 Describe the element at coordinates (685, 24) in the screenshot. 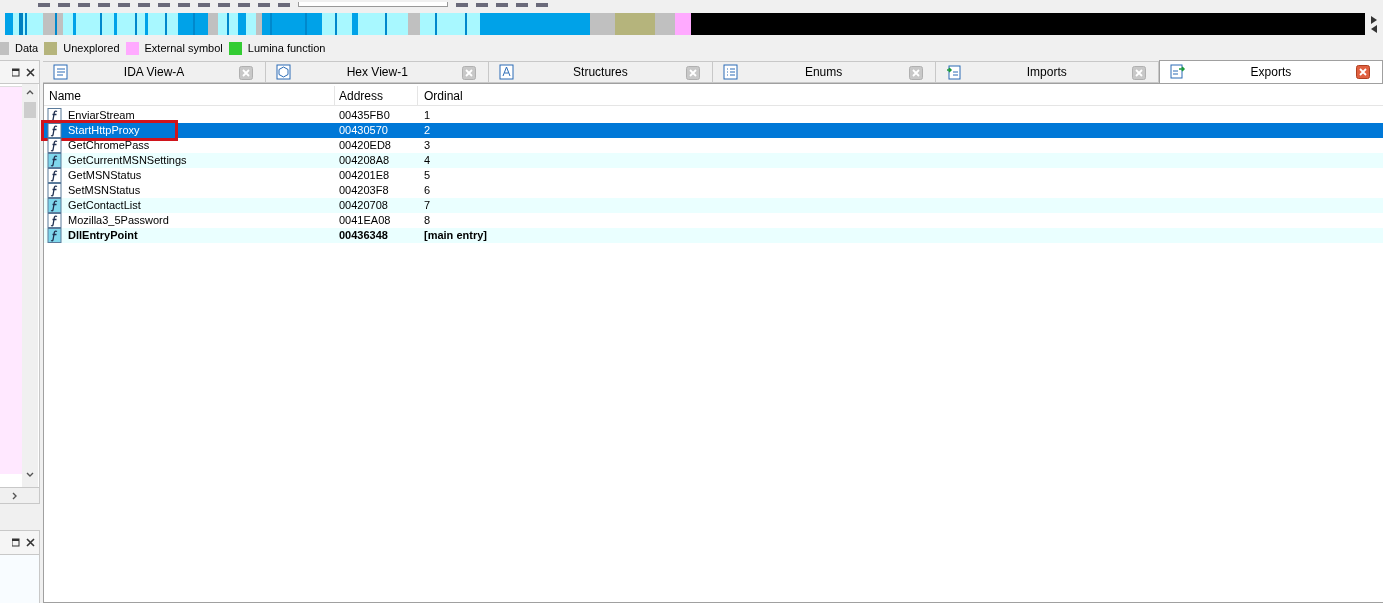

I see `navigation-band` at that location.